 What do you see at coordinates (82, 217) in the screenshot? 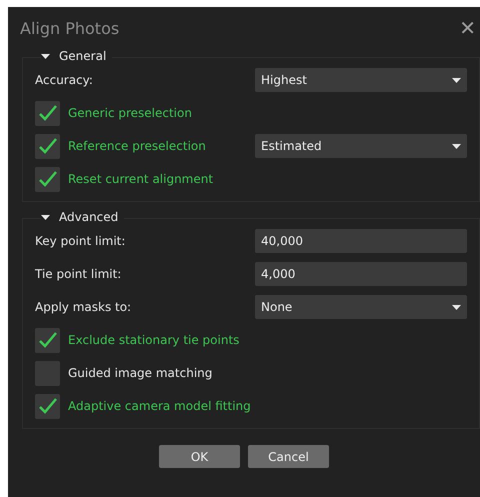
I see `group-header: Advanced` at bounding box center [82, 217].